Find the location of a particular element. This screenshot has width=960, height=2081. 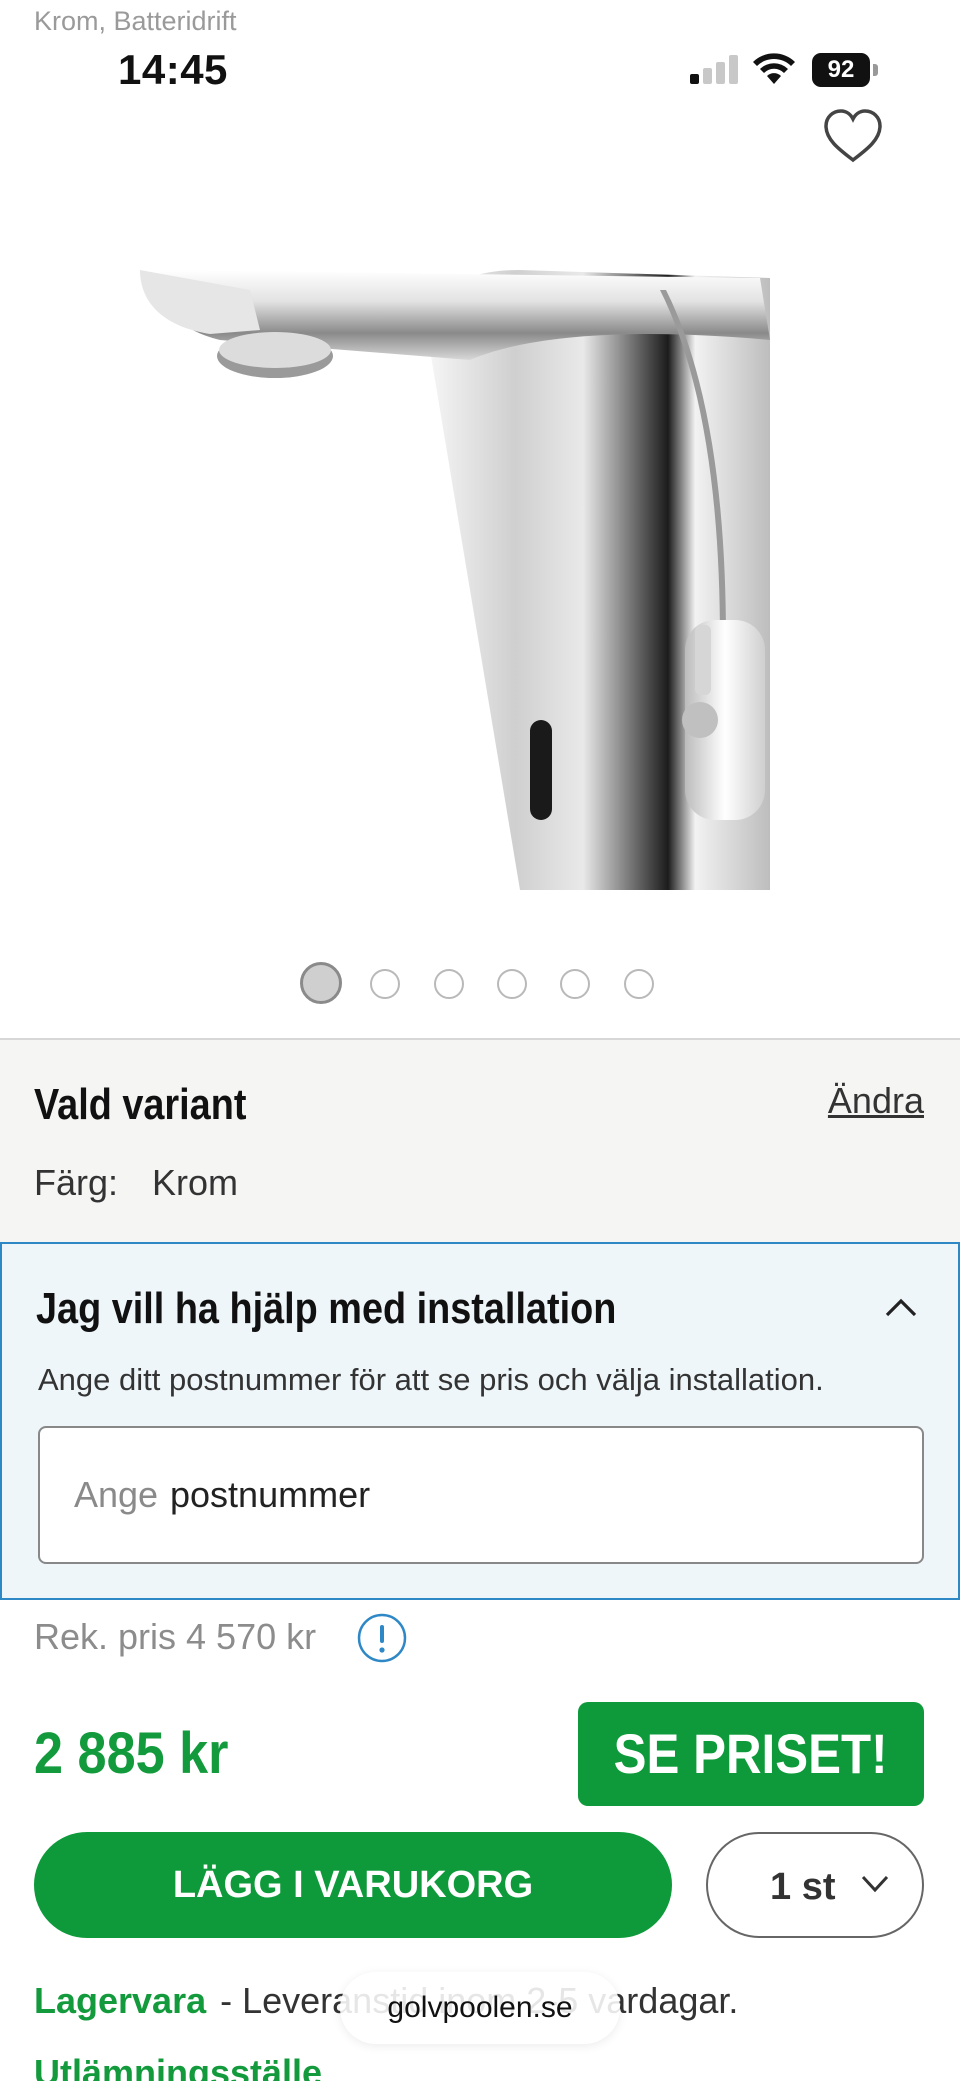

see-price-label: SE PRISET! is located at coordinates (751, 1753).